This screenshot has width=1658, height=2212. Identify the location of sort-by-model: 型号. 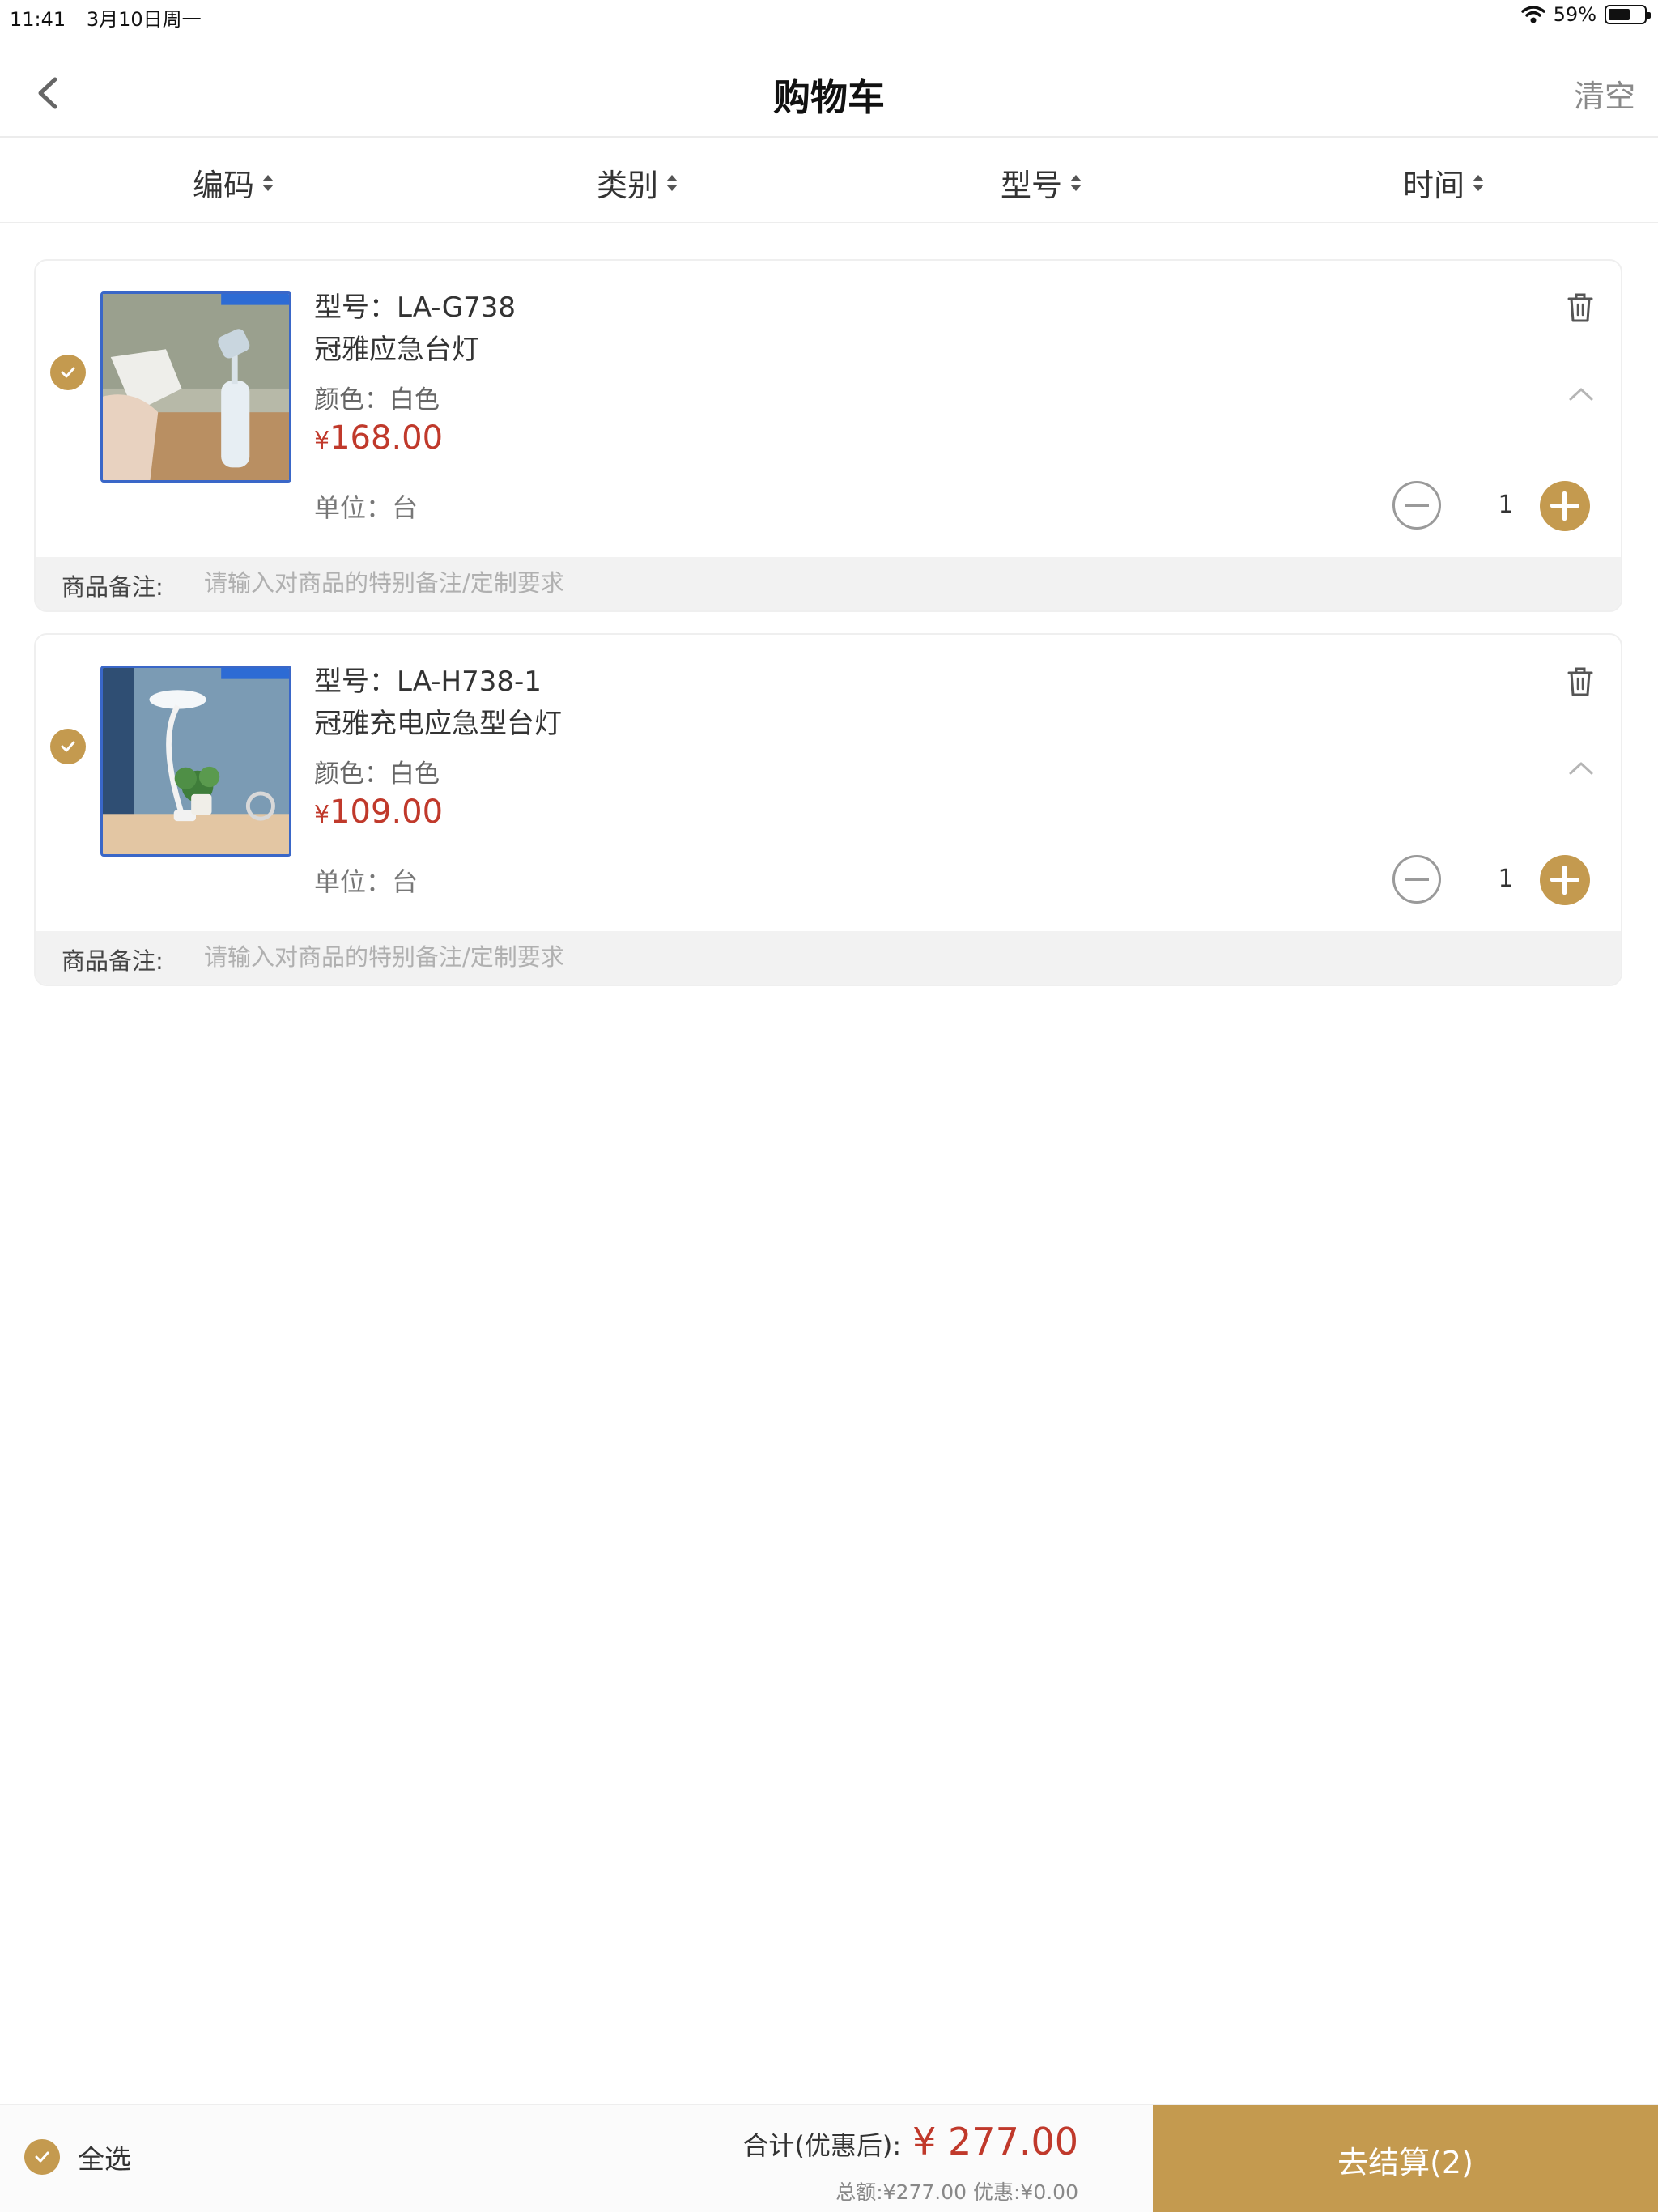
(1041, 183).